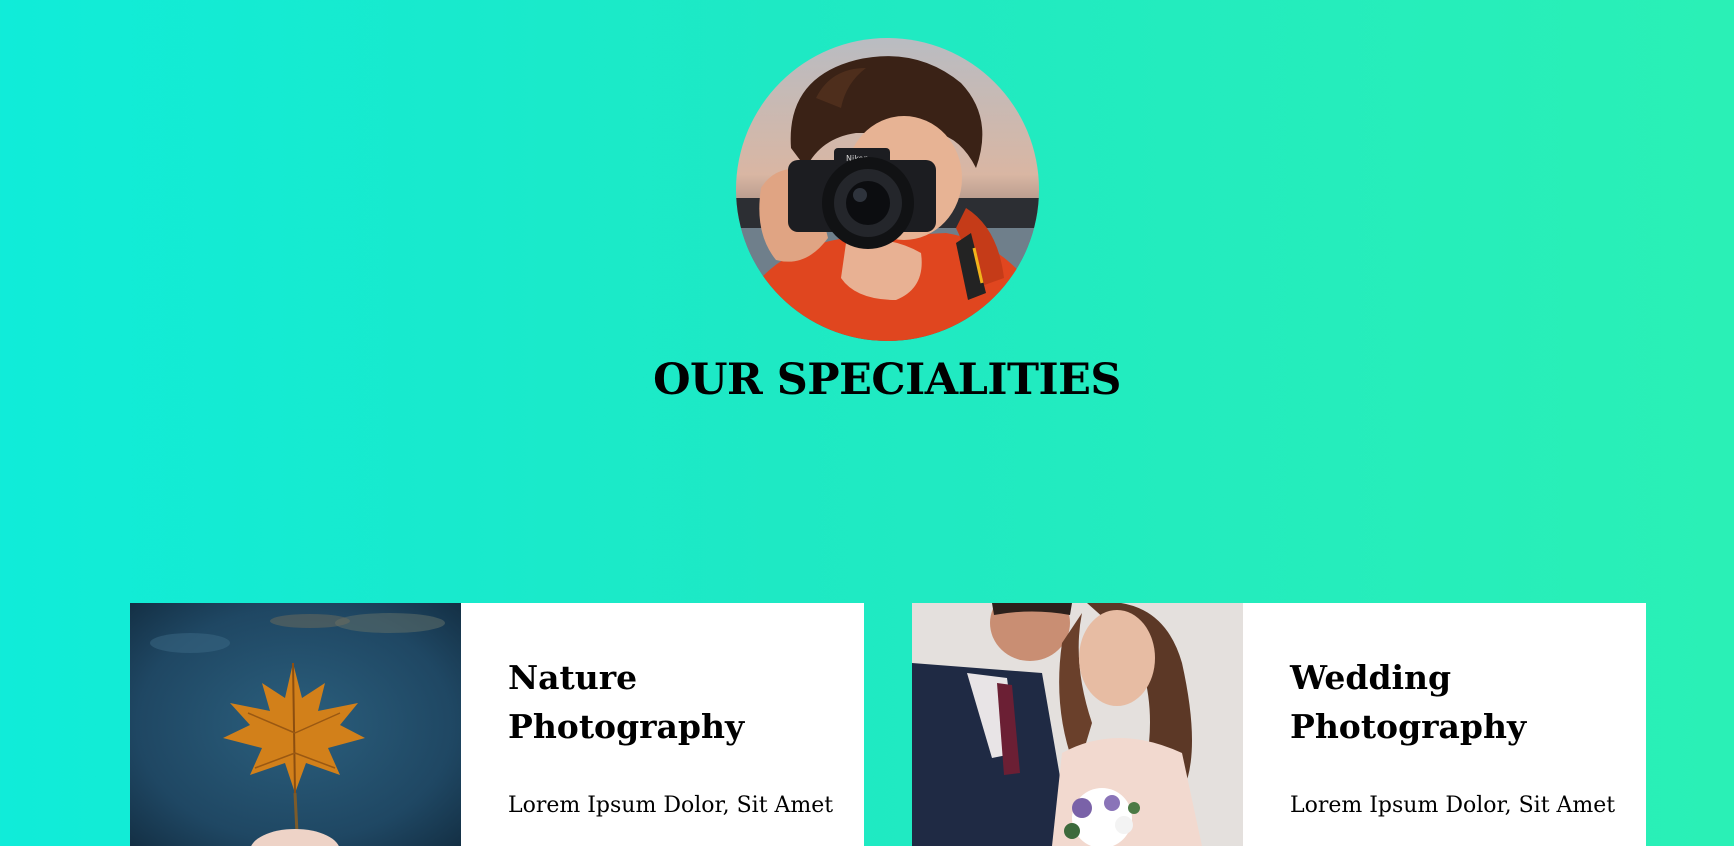 This screenshot has height=846, width=1734. What do you see at coordinates (626, 702) in the screenshot?
I see `card-title: Nature Photography` at bounding box center [626, 702].